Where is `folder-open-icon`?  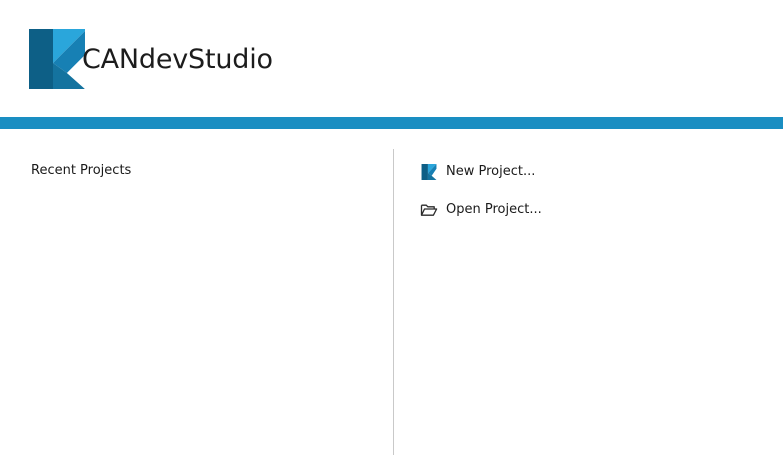 folder-open-icon is located at coordinates (429, 210).